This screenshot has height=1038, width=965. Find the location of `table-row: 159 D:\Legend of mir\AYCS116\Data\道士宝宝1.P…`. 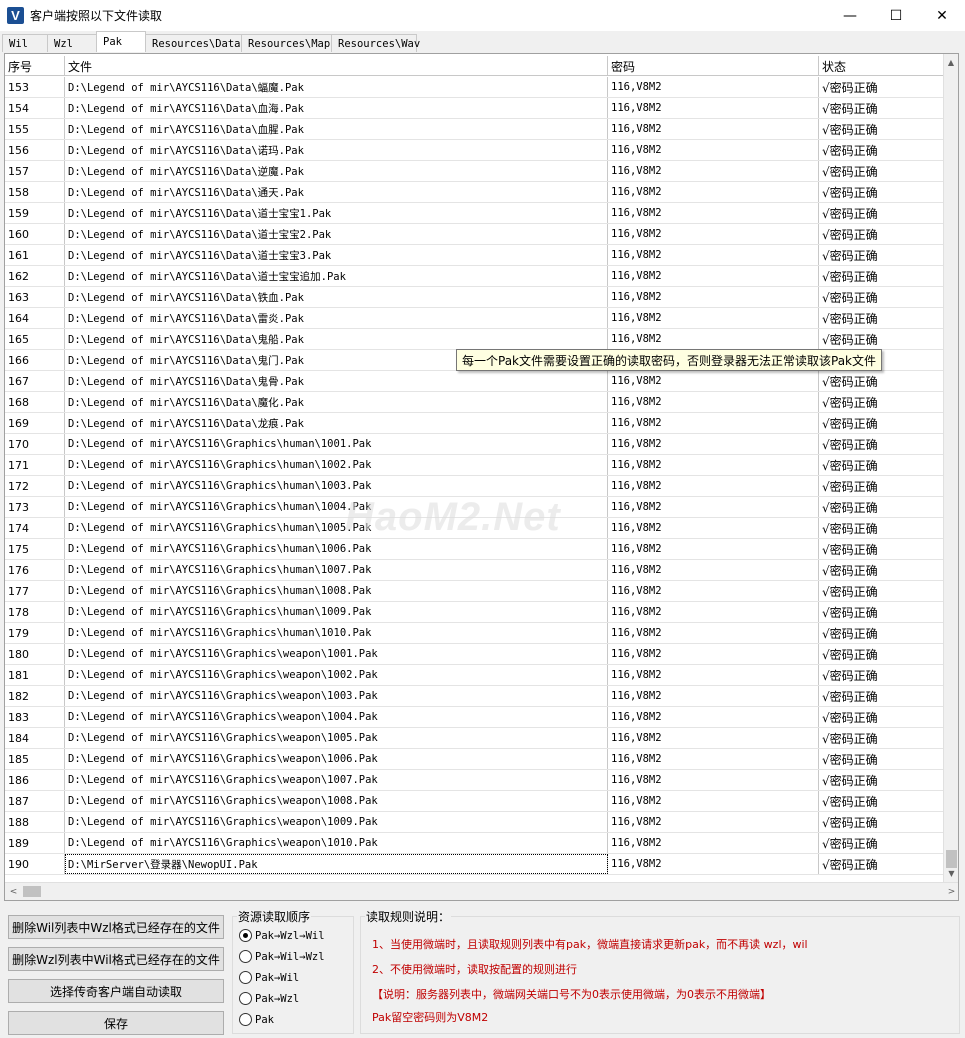

table-row: 159 D:\Legend of mir\AYCS116\Data\道士宝宝1.P… is located at coordinates (475, 213).